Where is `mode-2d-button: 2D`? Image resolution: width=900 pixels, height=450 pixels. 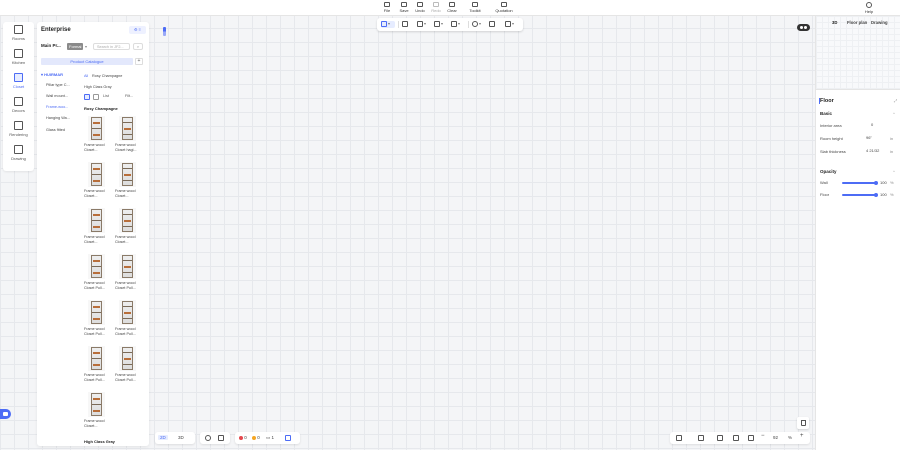 mode-2d-button: 2D is located at coordinates (163, 437).